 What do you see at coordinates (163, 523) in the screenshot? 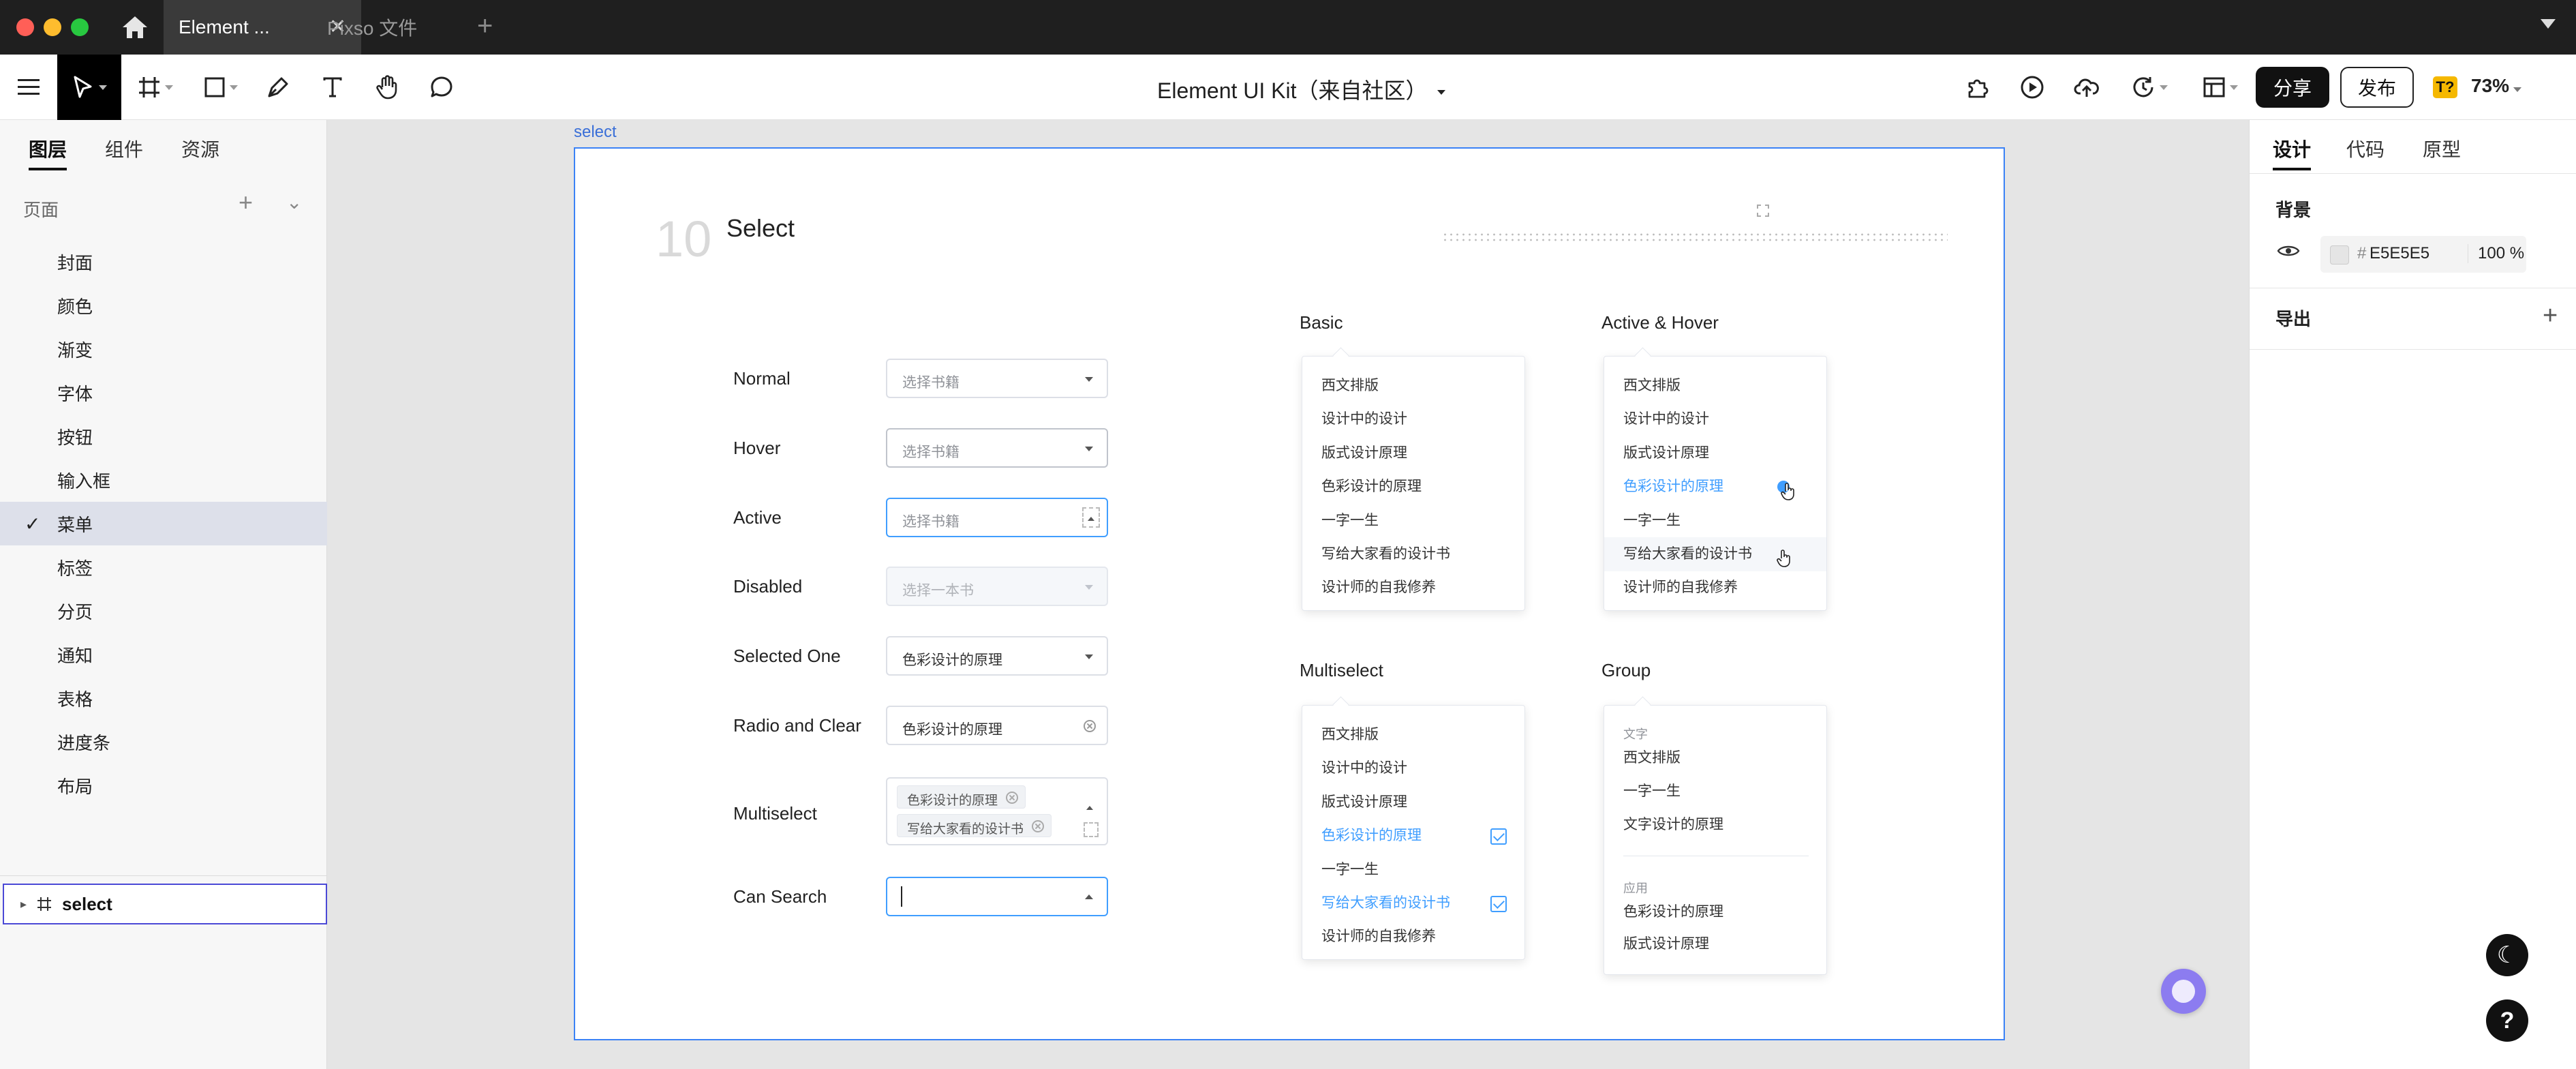
I see `page-item-menu: ✓ 菜单` at bounding box center [163, 523].